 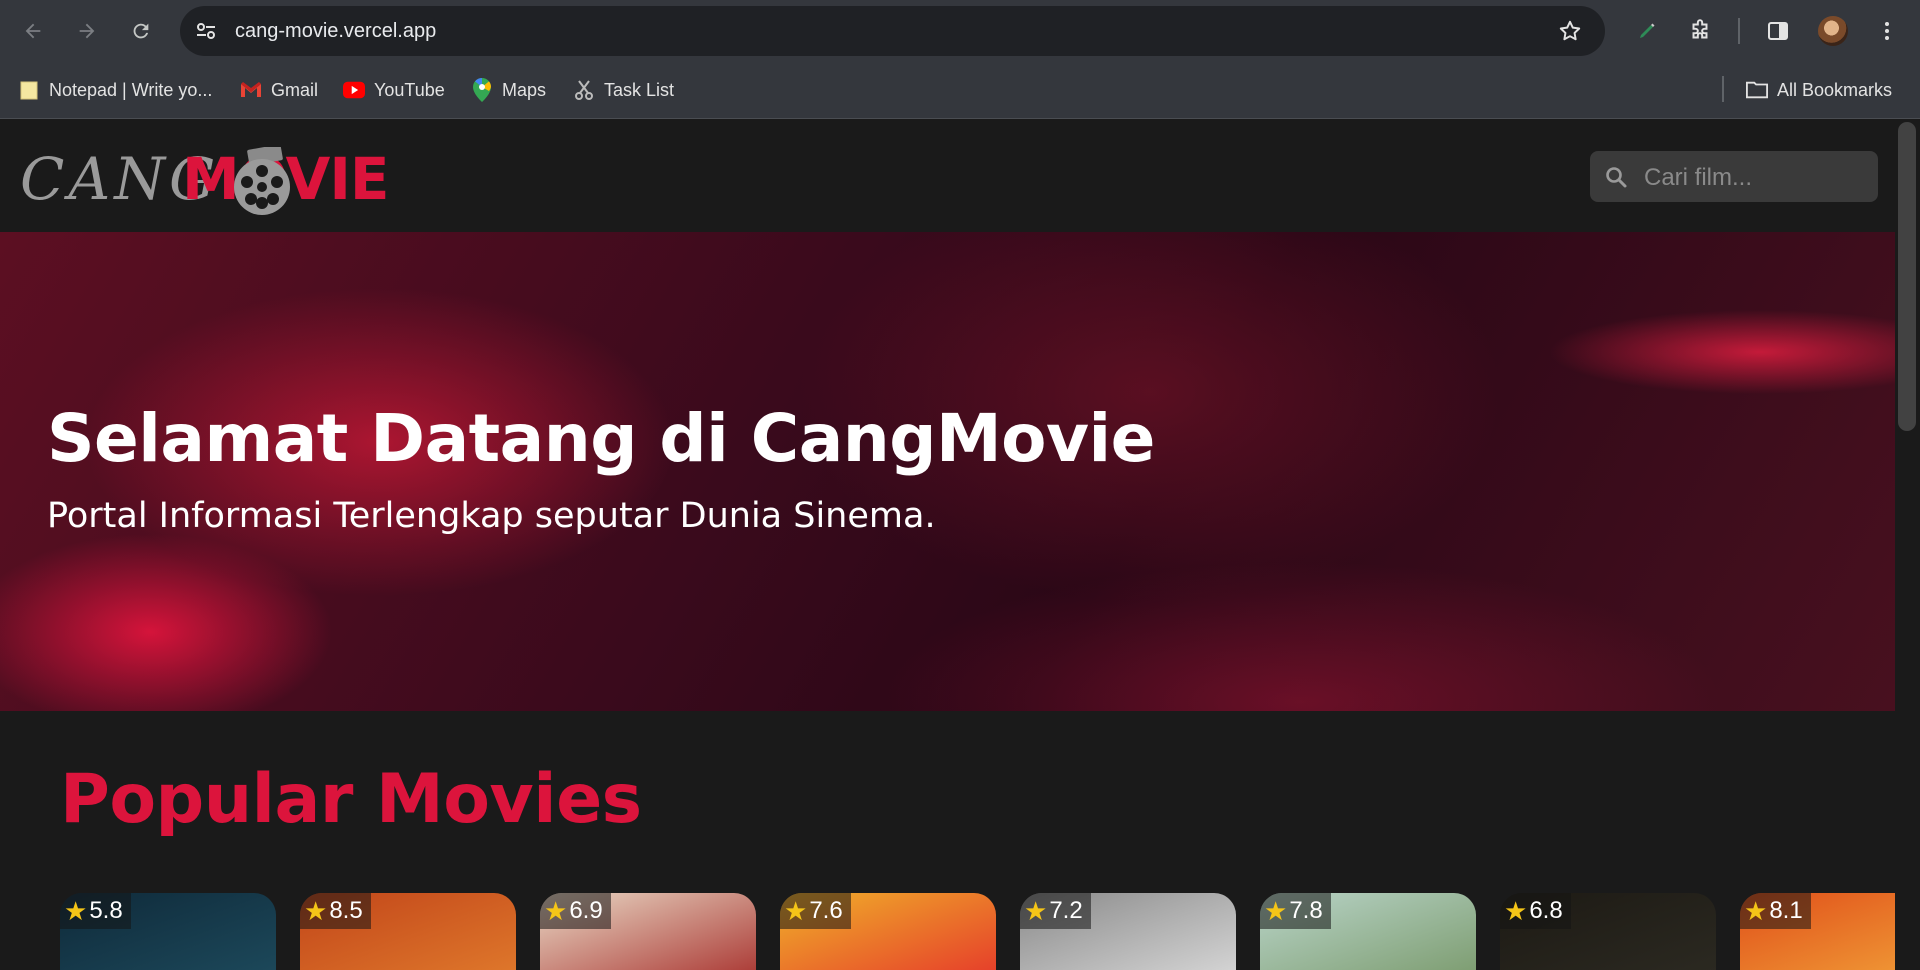 I want to click on rating-badge: ★ 6.9, so click(x=575, y=911).